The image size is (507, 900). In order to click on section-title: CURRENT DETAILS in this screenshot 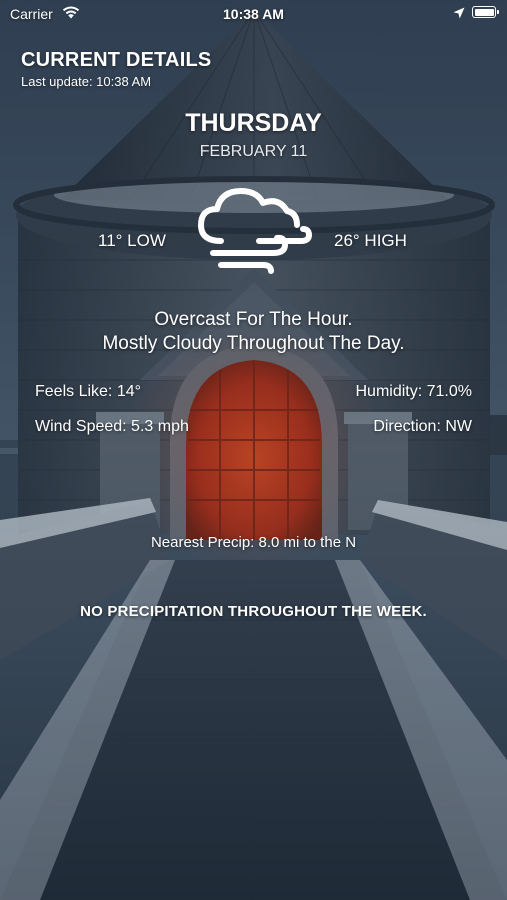, I will do `click(116, 60)`.